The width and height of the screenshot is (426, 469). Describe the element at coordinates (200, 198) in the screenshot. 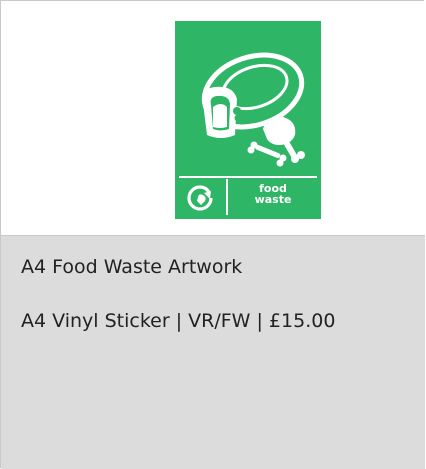

I see `recycle-icon` at that location.